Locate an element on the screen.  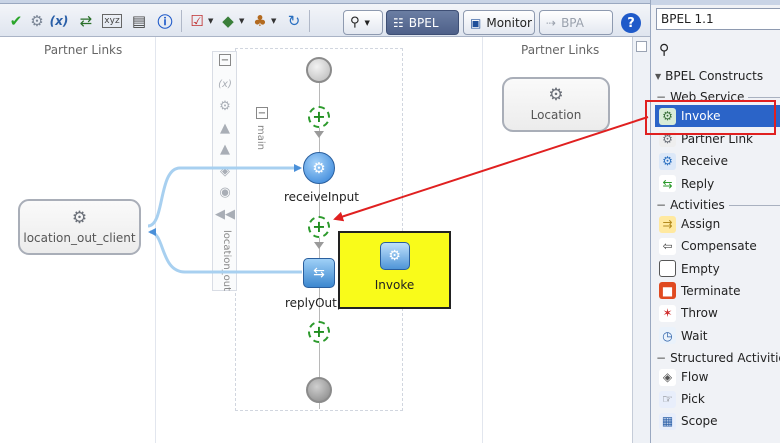
receive-icon: ⚙ is located at coordinates (667, 161).